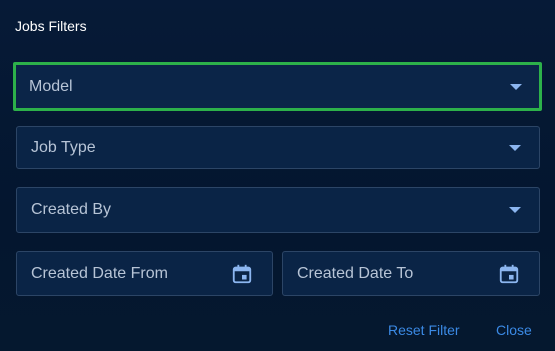 This screenshot has height=351, width=555. Describe the element at coordinates (63, 147) in the screenshot. I see `job-type-select-label: Job Type` at that location.